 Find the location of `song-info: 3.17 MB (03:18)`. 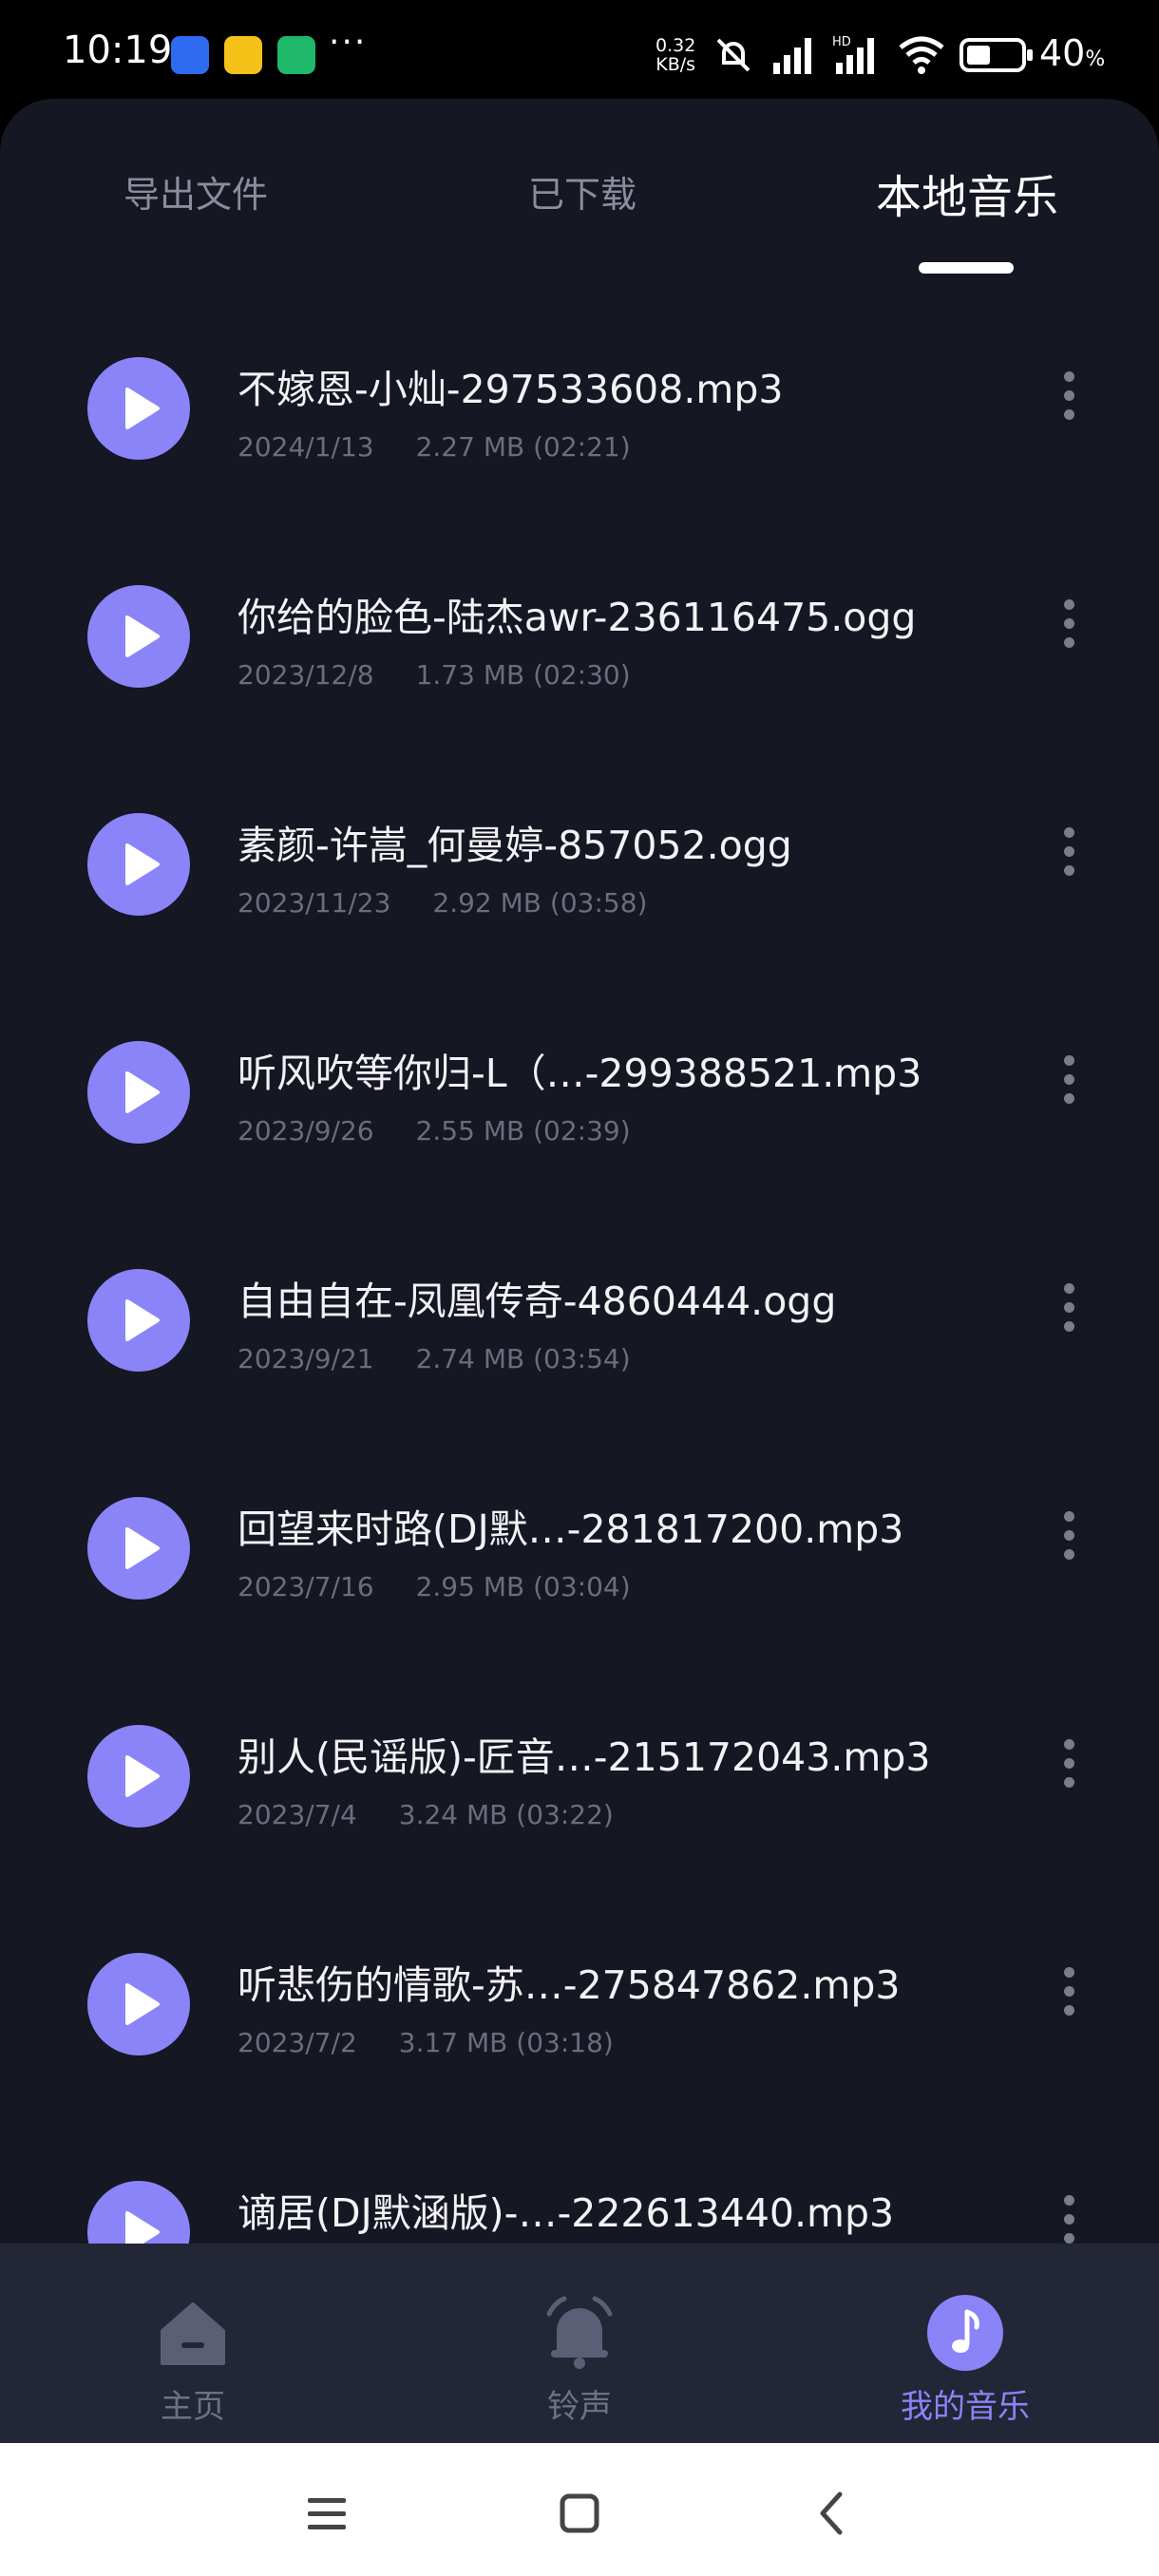

song-info: 3.17 MB (03:18) is located at coordinates (506, 2043).